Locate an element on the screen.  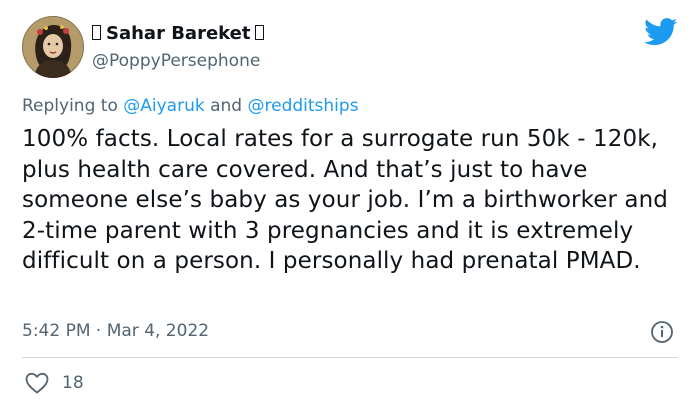
twitter-bird-icon is located at coordinates (661, 32).